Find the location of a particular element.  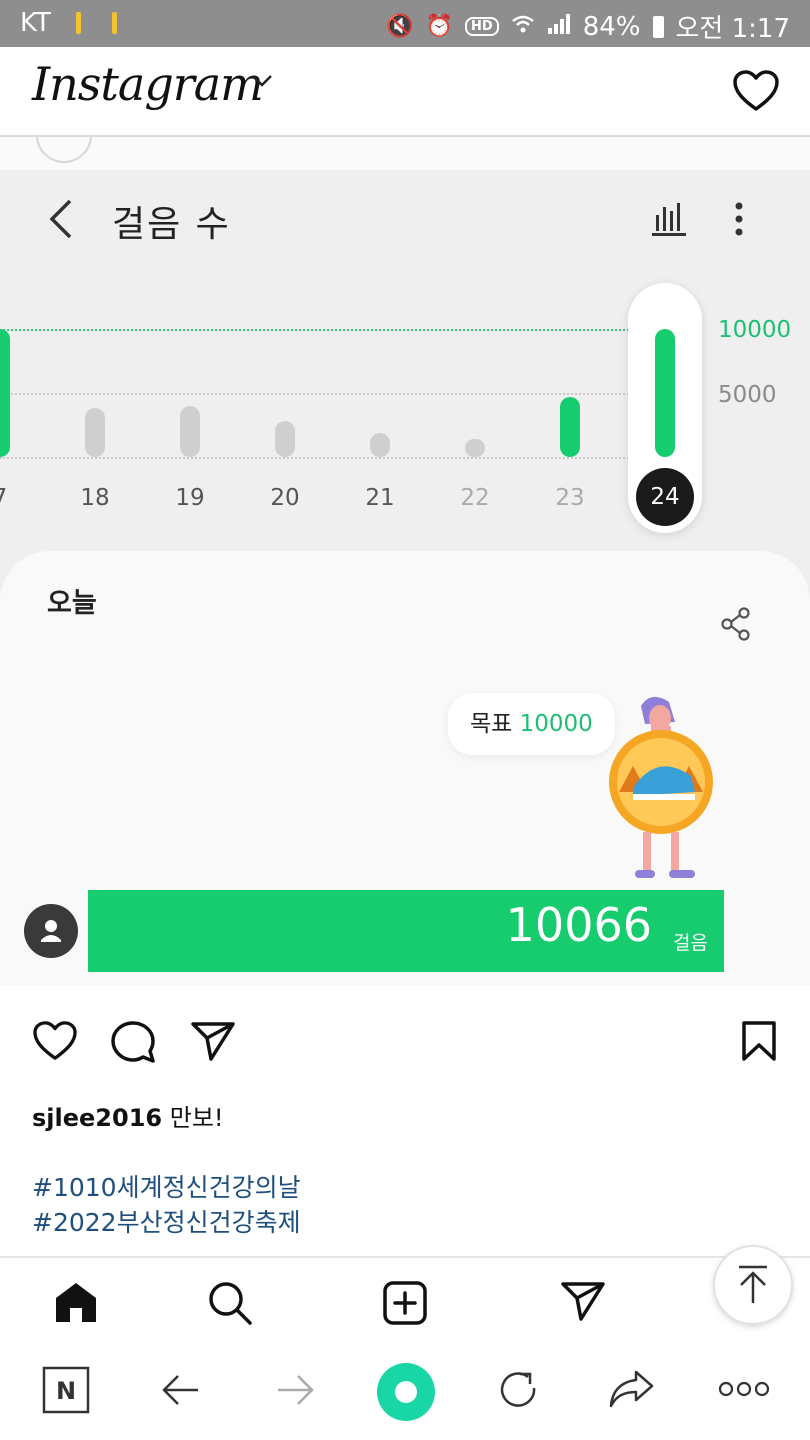

status-right: 🔇 ⏰ HD 84% 오전 1:17 is located at coordinates (588, 26).